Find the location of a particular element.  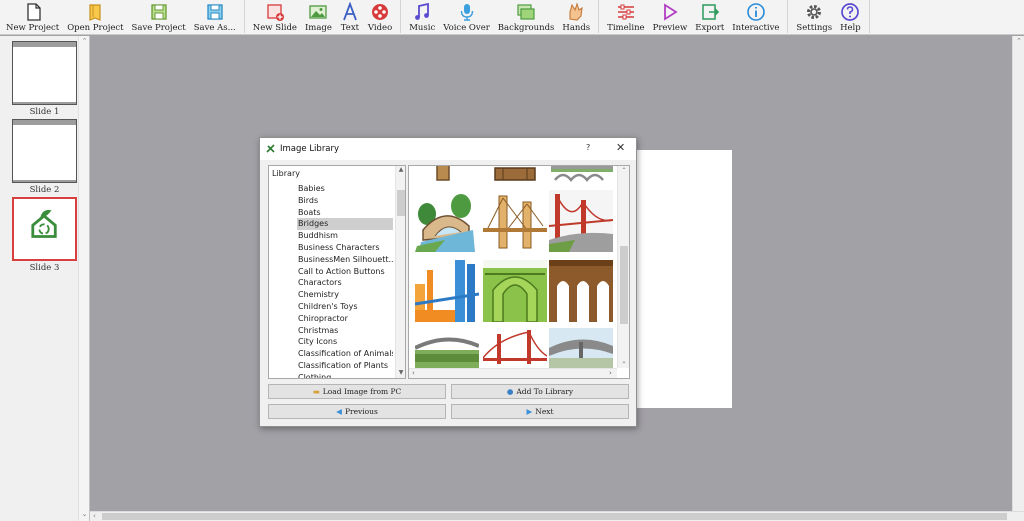

slide-panel: Slide 1 Slide 2 Slide 3 ⌃ ⌄ is located at coordinates (45, 278).